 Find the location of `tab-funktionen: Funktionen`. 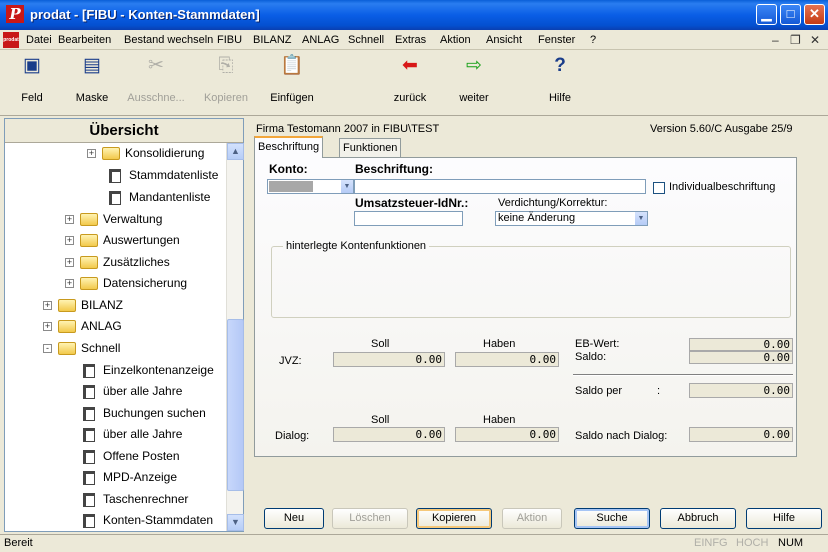

tab-funktionen: Funktionen is located at coordinates (370, 147).